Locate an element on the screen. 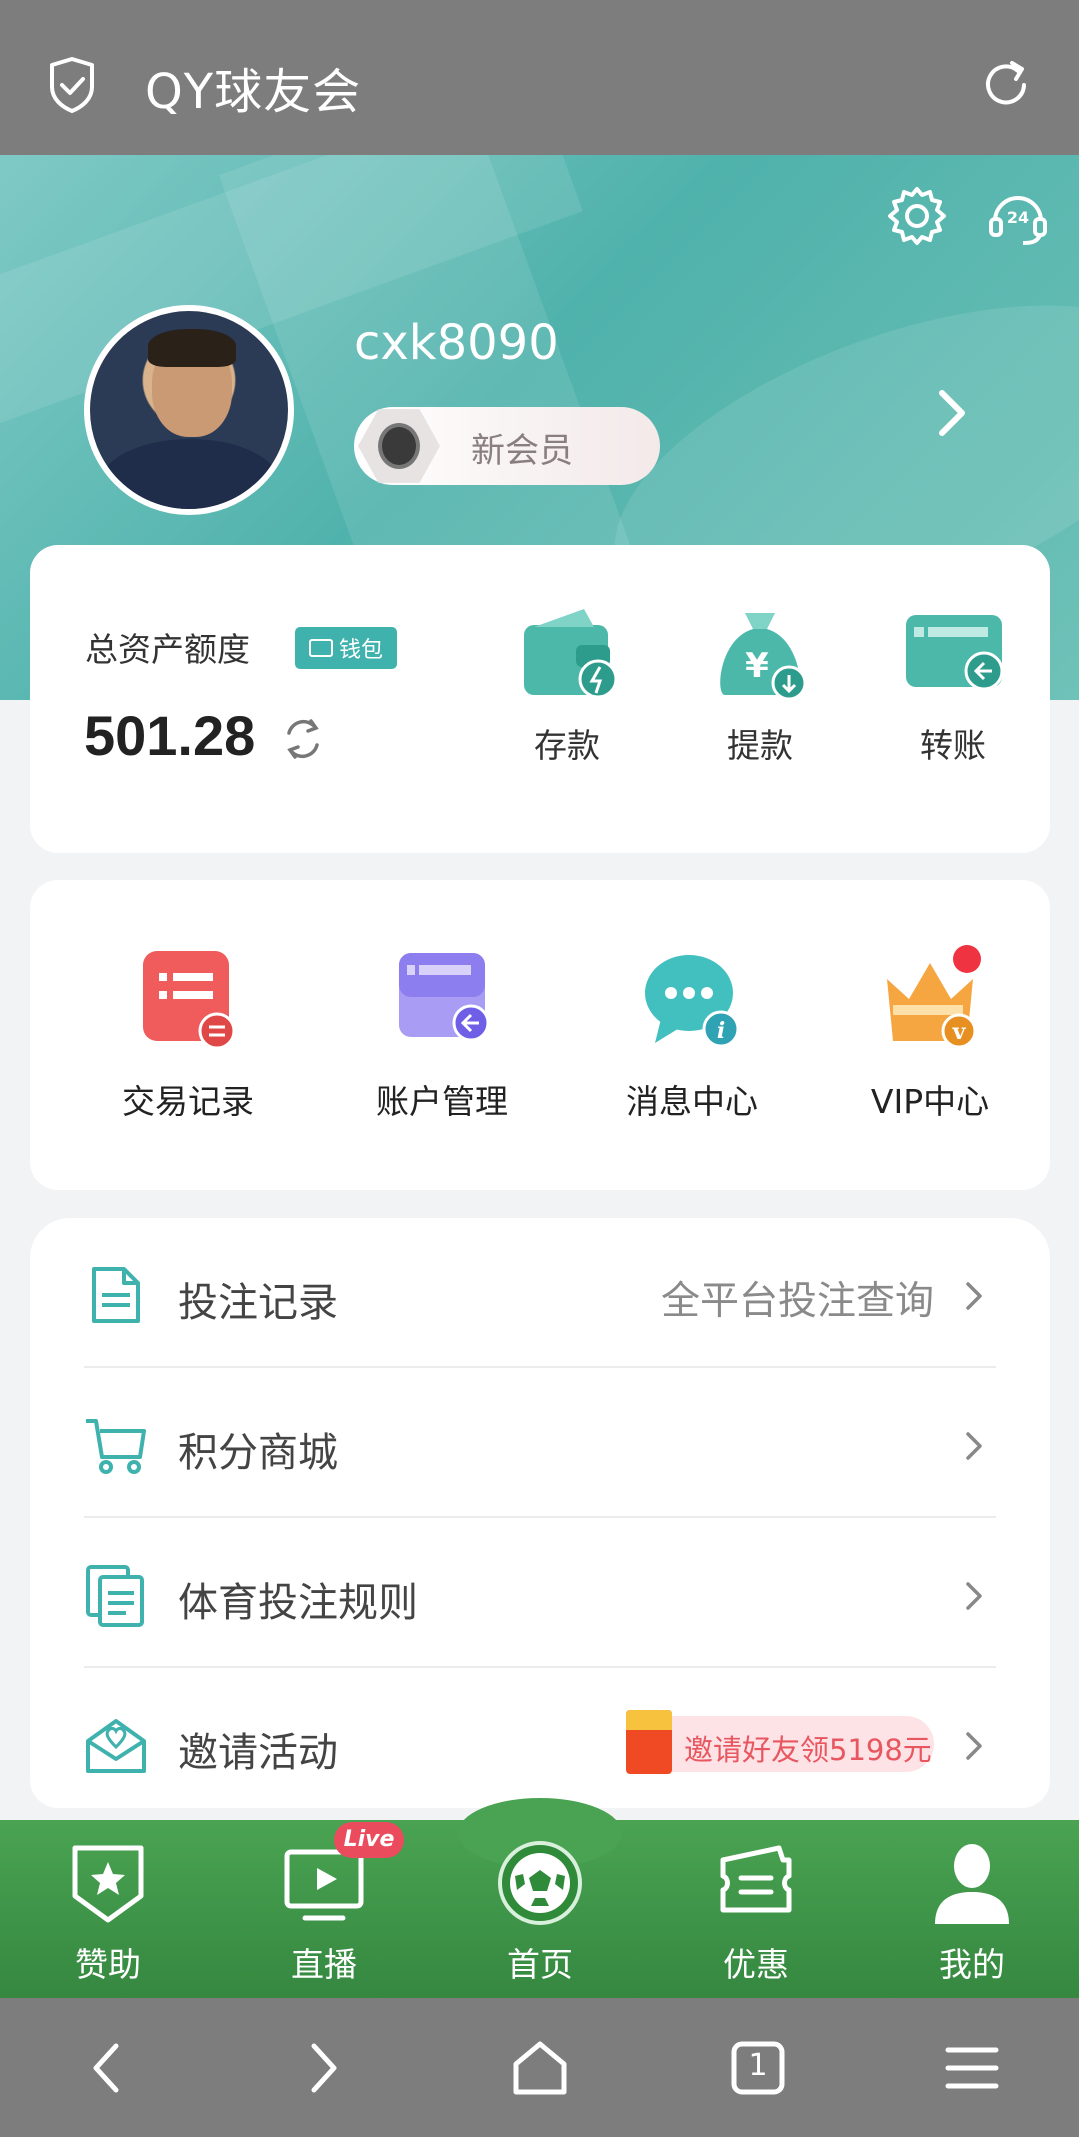 The image size is (1079, 2137). tab-home: 首页 is located at coordinates (540, 1913).